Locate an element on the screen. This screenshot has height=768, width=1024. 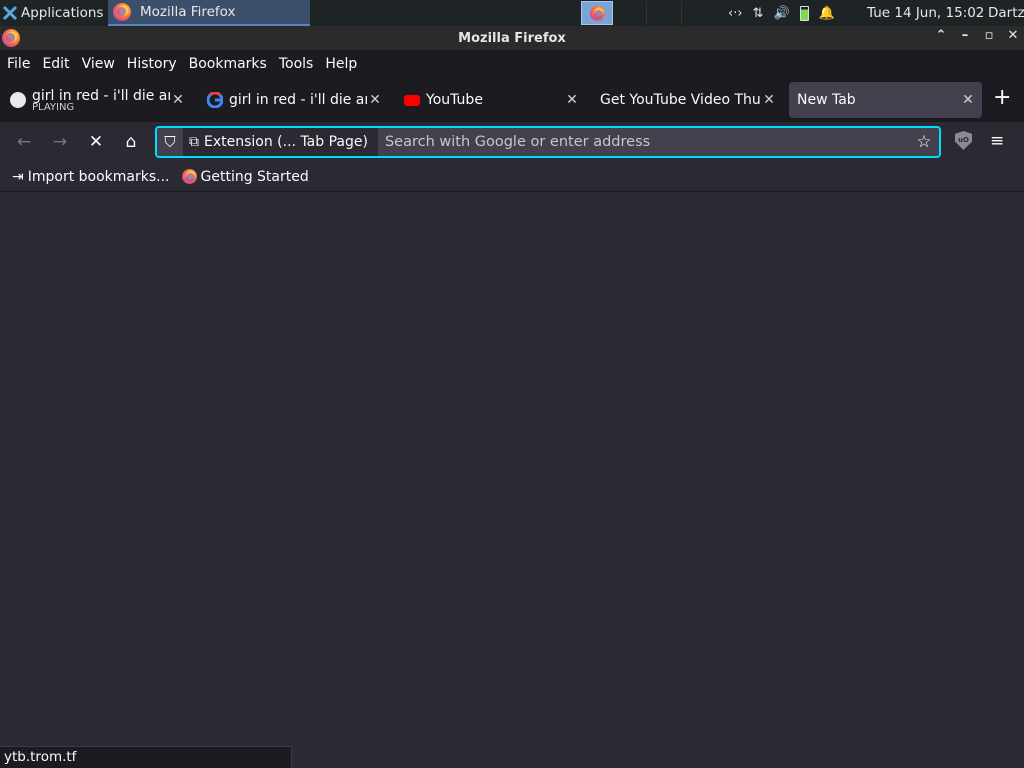
notification-bell-icon: 🔔 is located at coordinates (827, 13).